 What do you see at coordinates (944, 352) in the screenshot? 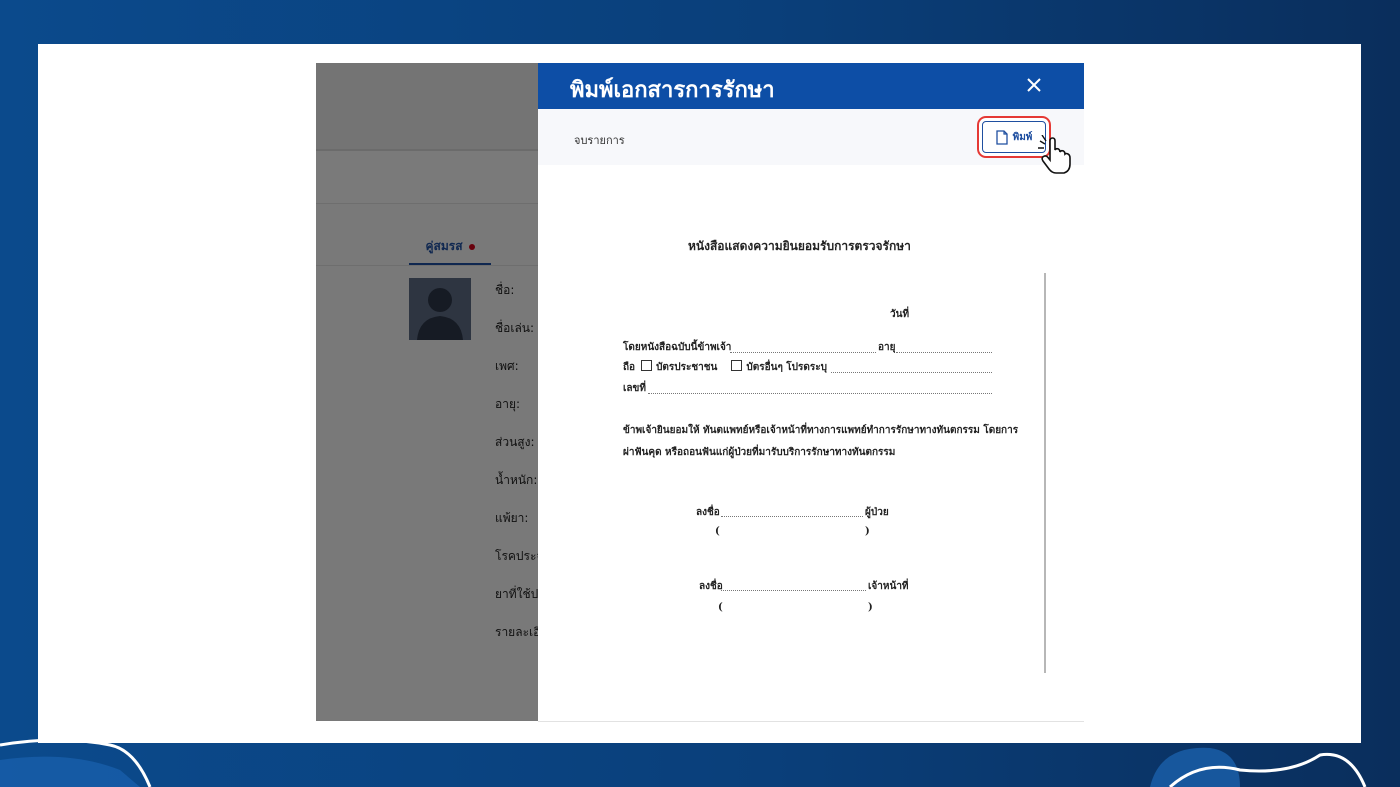
I see `age-line` at bounding box center [944, 352].